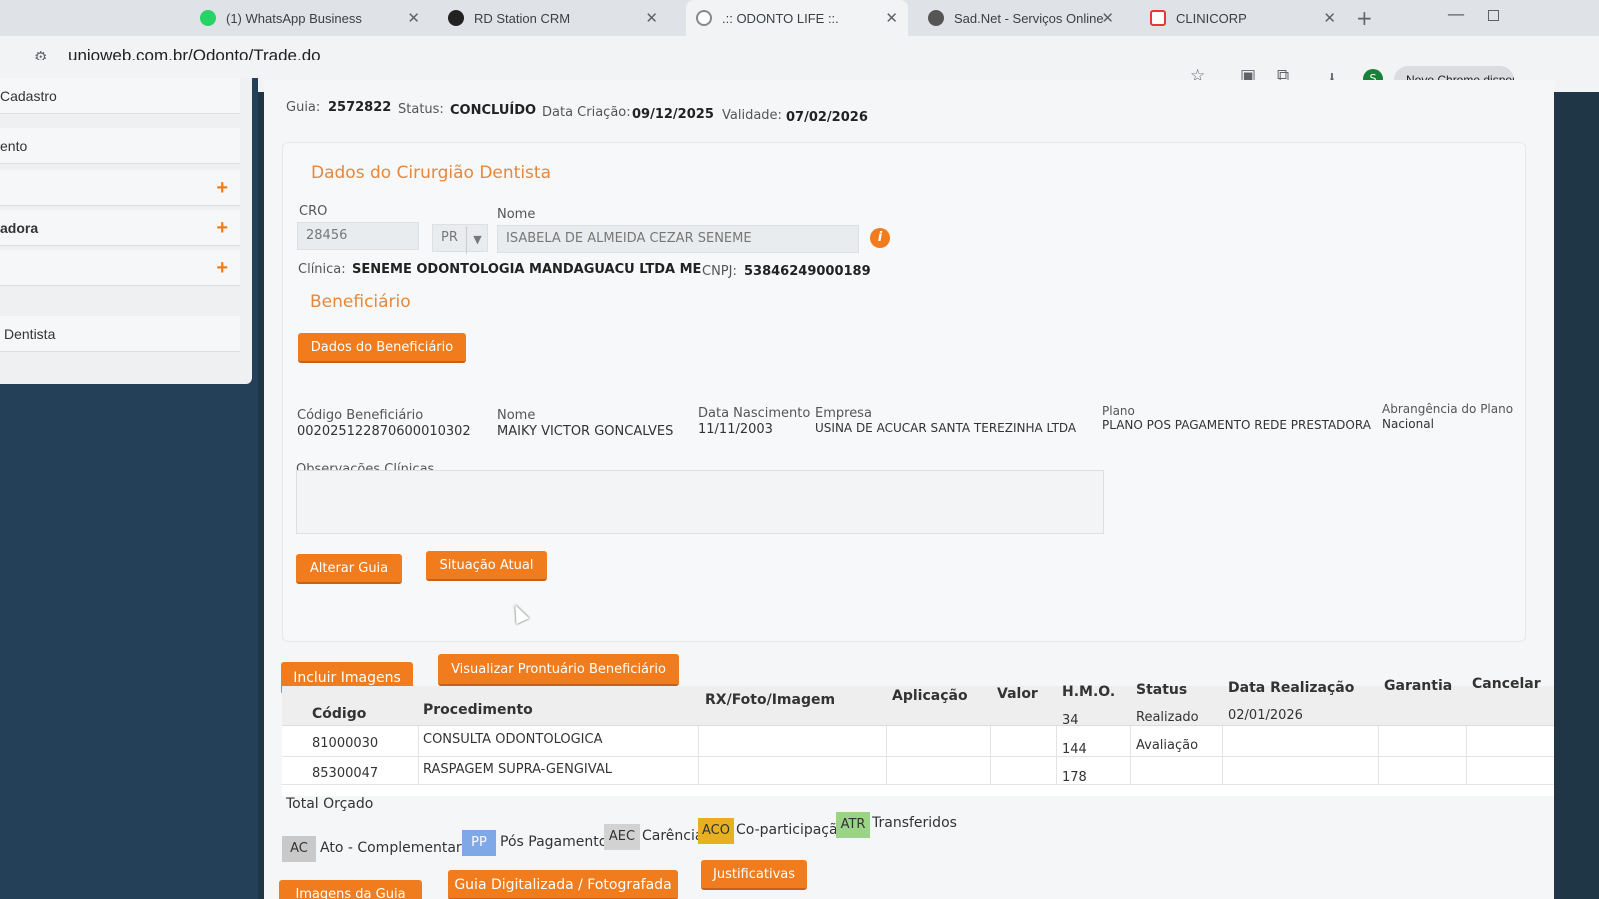 This screenshot has height=899, width=1599. What do you see at coordinates (360, 302) in the screenshot?
I see `beneficiario-section-title: Beneficiário` at bounding box center [360, 302].